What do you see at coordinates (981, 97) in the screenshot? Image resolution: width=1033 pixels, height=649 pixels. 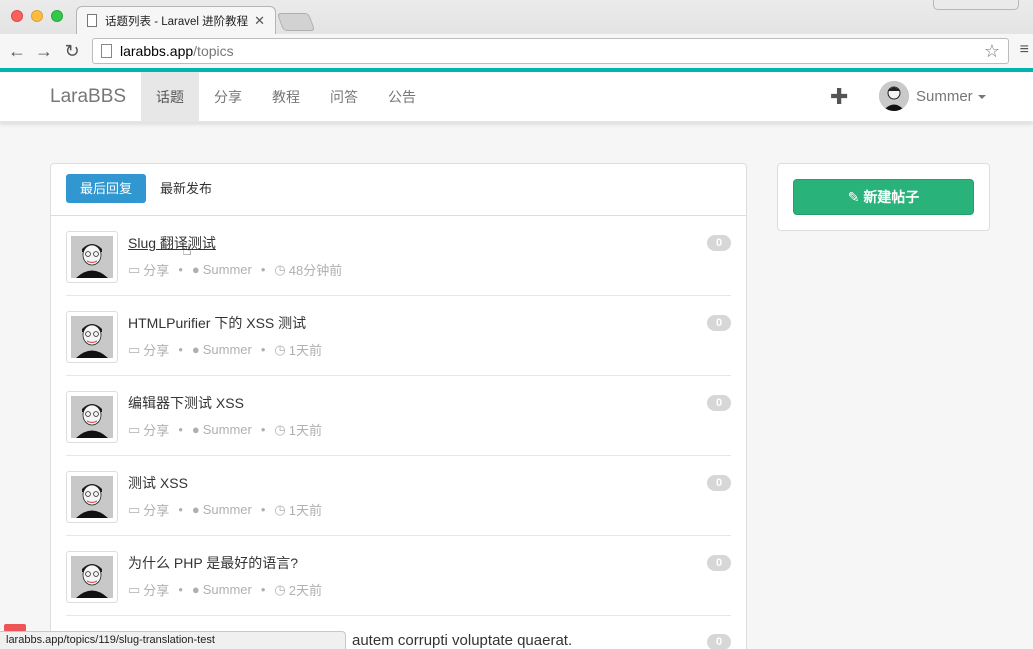 I see `caret-down-icon` at bounding box center [981, 97].